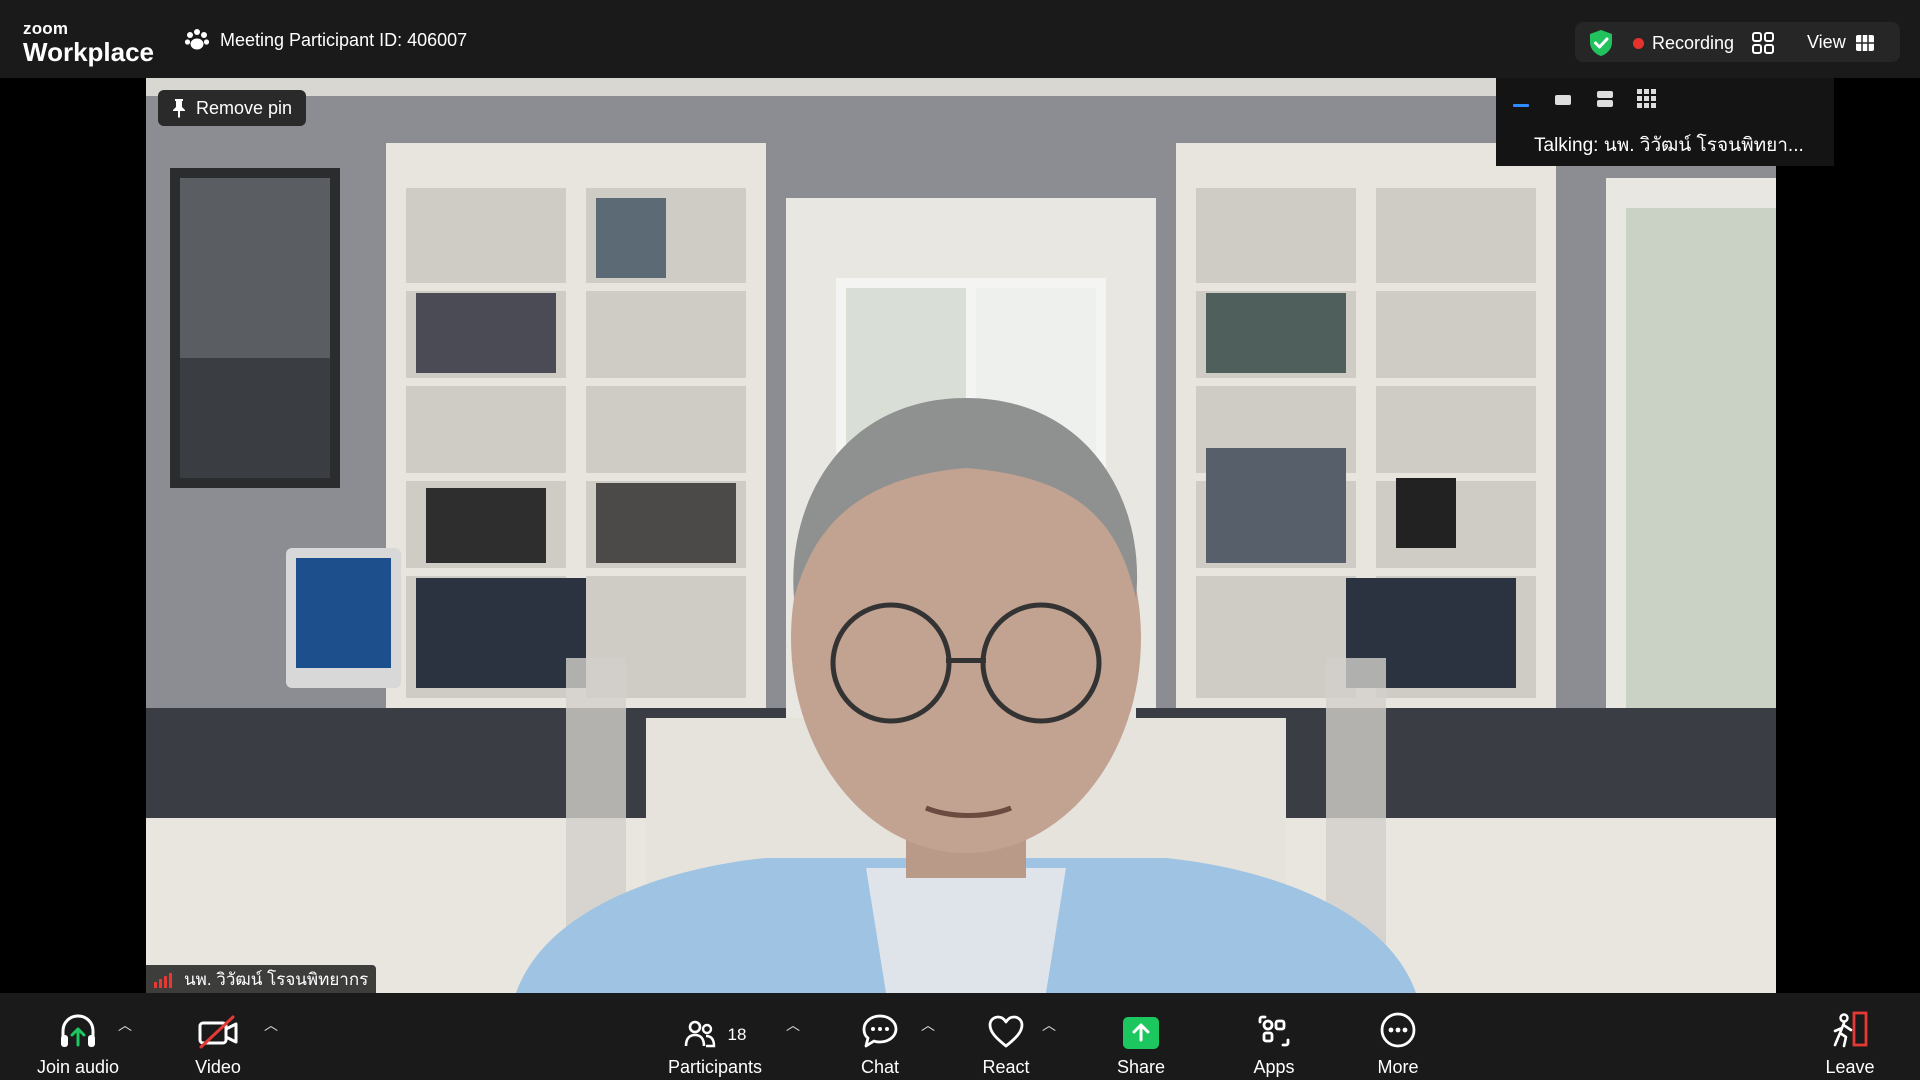 This screenshot has height=1080, width=1920. I want to click on gallery-grid-icon, so click(1763, 43).